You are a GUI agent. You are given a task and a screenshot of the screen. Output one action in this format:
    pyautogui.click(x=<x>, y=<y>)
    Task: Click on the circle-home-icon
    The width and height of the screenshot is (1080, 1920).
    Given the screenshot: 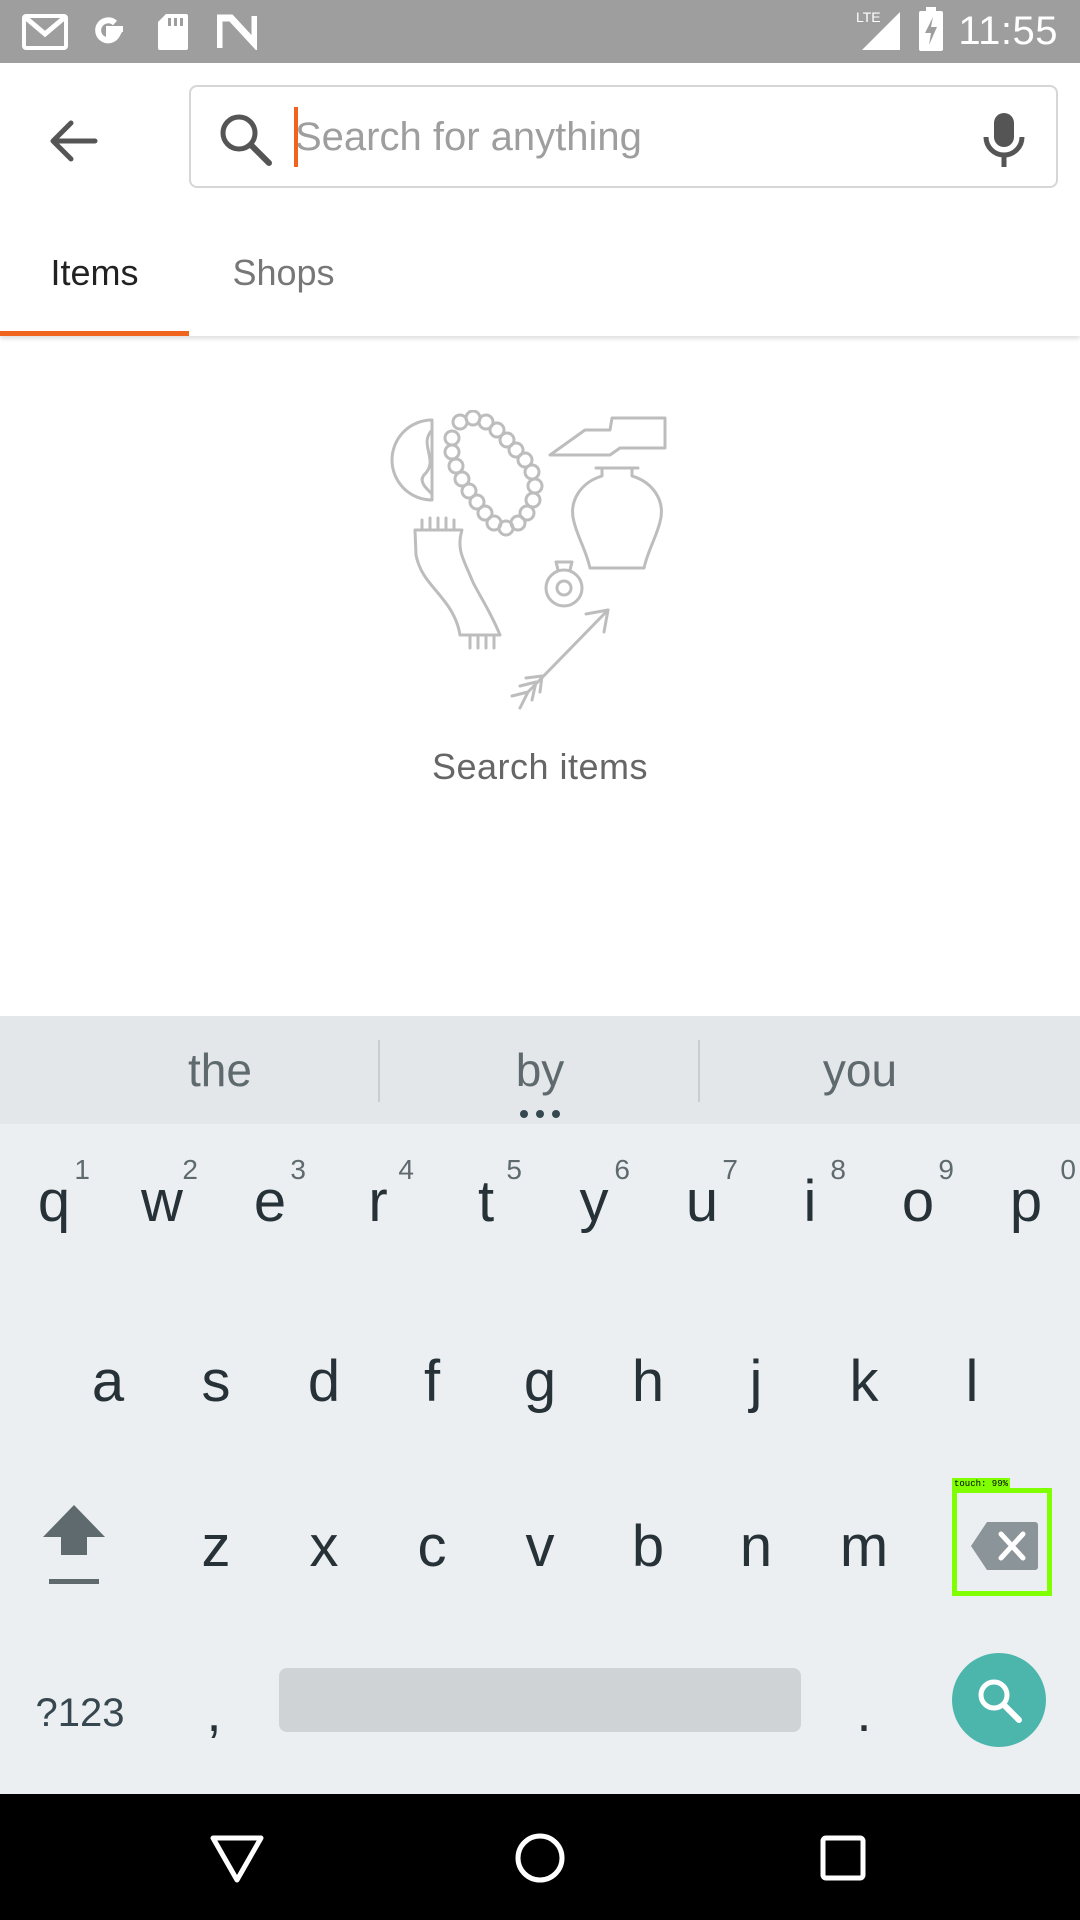 What is the action you would take?
    pyautogui.click(x=540, y=1858)
    